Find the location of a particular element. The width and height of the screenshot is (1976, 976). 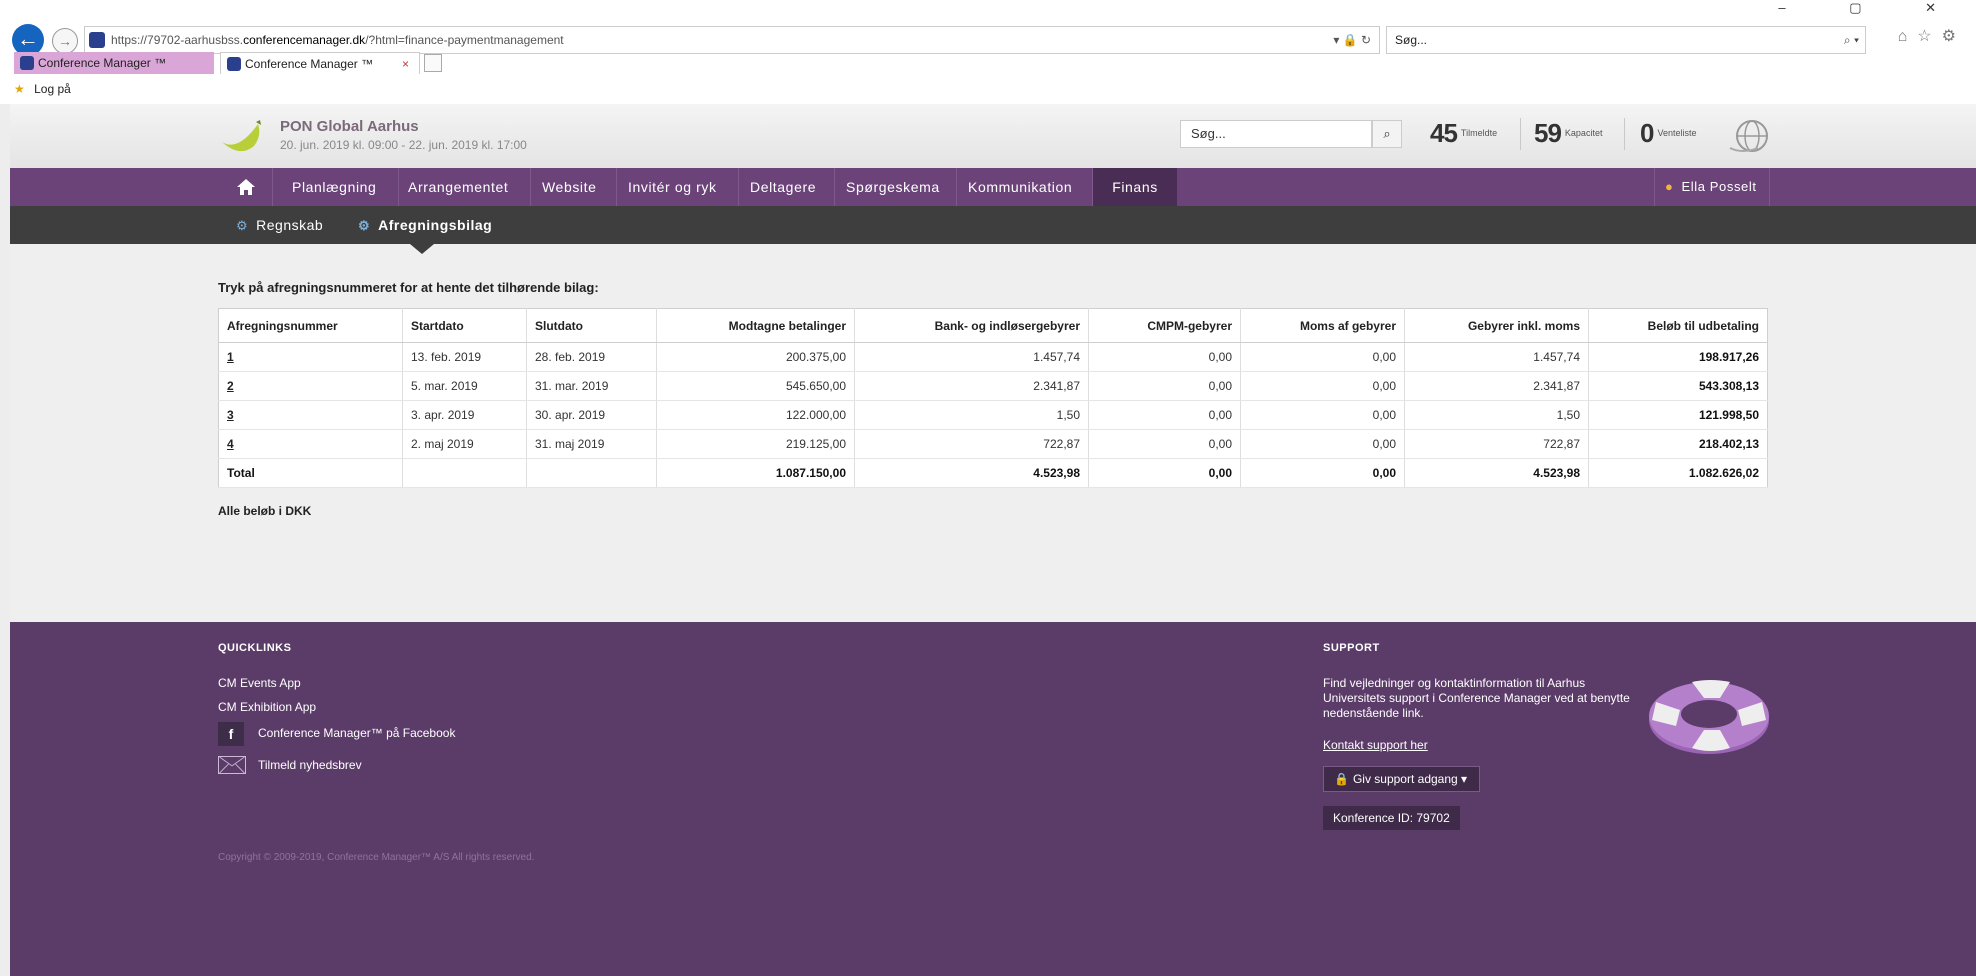

cell-bank: 1,50 is located at coordinates (971, 415).